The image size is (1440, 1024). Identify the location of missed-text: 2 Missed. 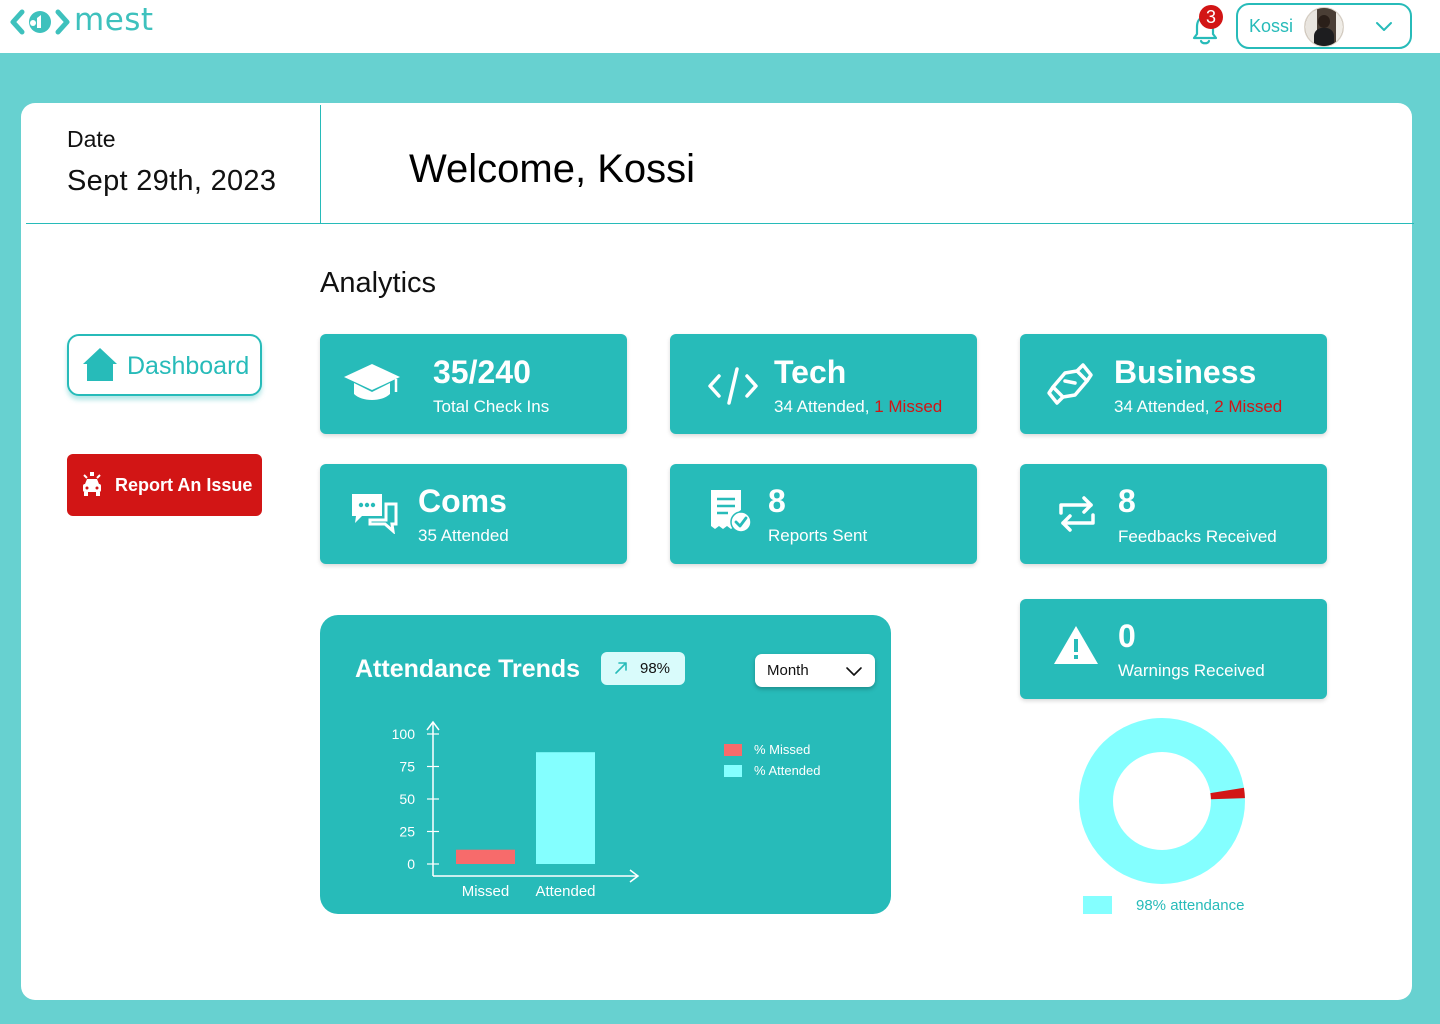
(1248, 406).